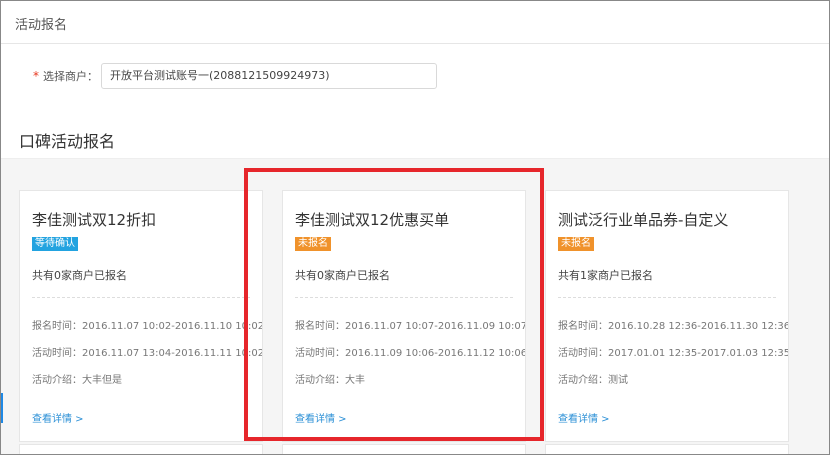 The height and width of the screenshot is (455, 830). I want to click on signup-time: 报名时间：2016.11.07 10:07-2016.11.09 10:07, so click(410, 326).